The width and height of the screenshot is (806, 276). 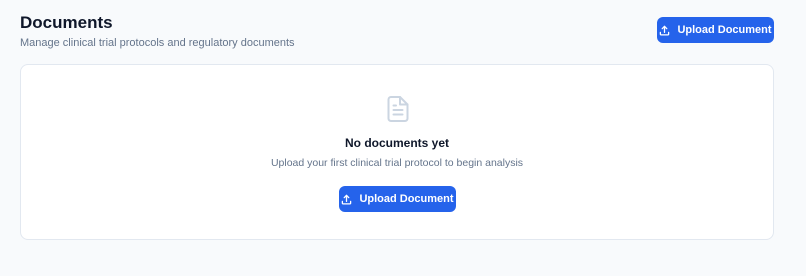 What do you see at coordinates (396, 143) in the screenshot?
I see `empty-state-title: No documents yet` at bounding box center [396, 143].